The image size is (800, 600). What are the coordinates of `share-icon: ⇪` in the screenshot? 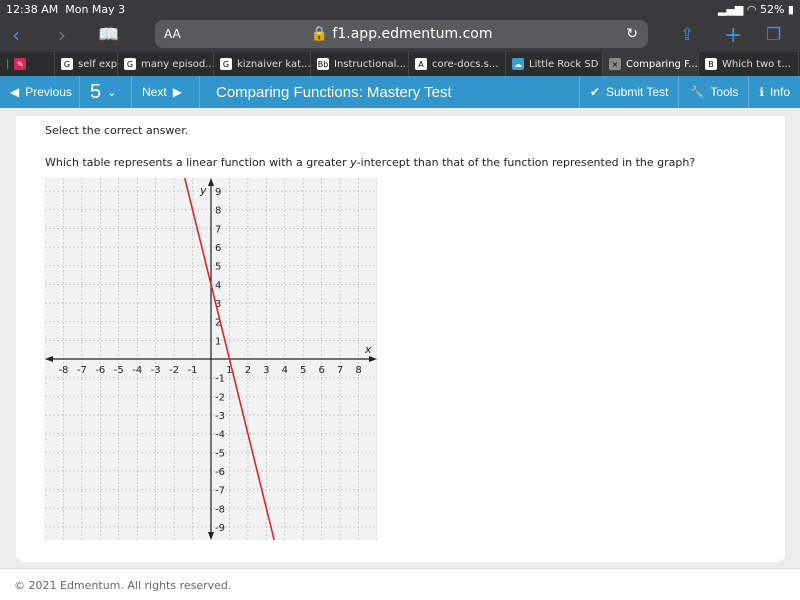 It's located at (687, 35).